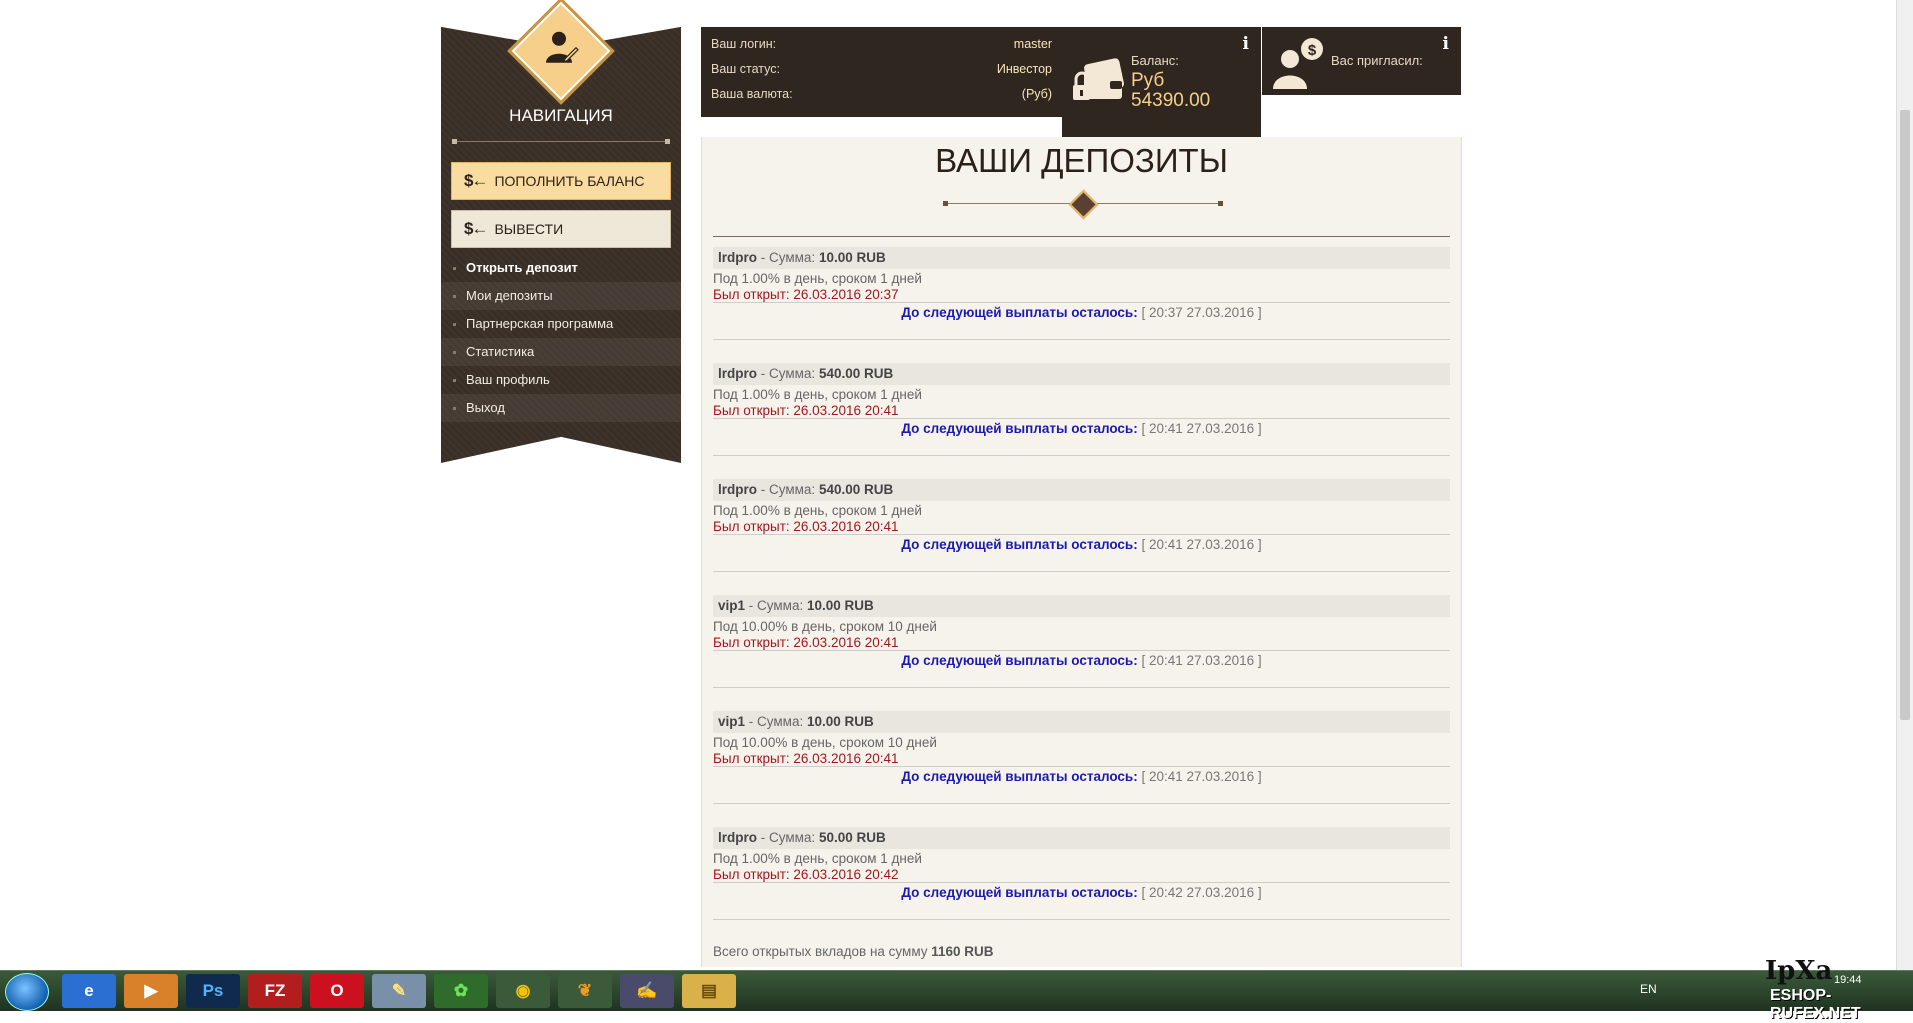 The image size is (1913, 1023). I want to click on media-player-icon: ▶, so click(151, 991).